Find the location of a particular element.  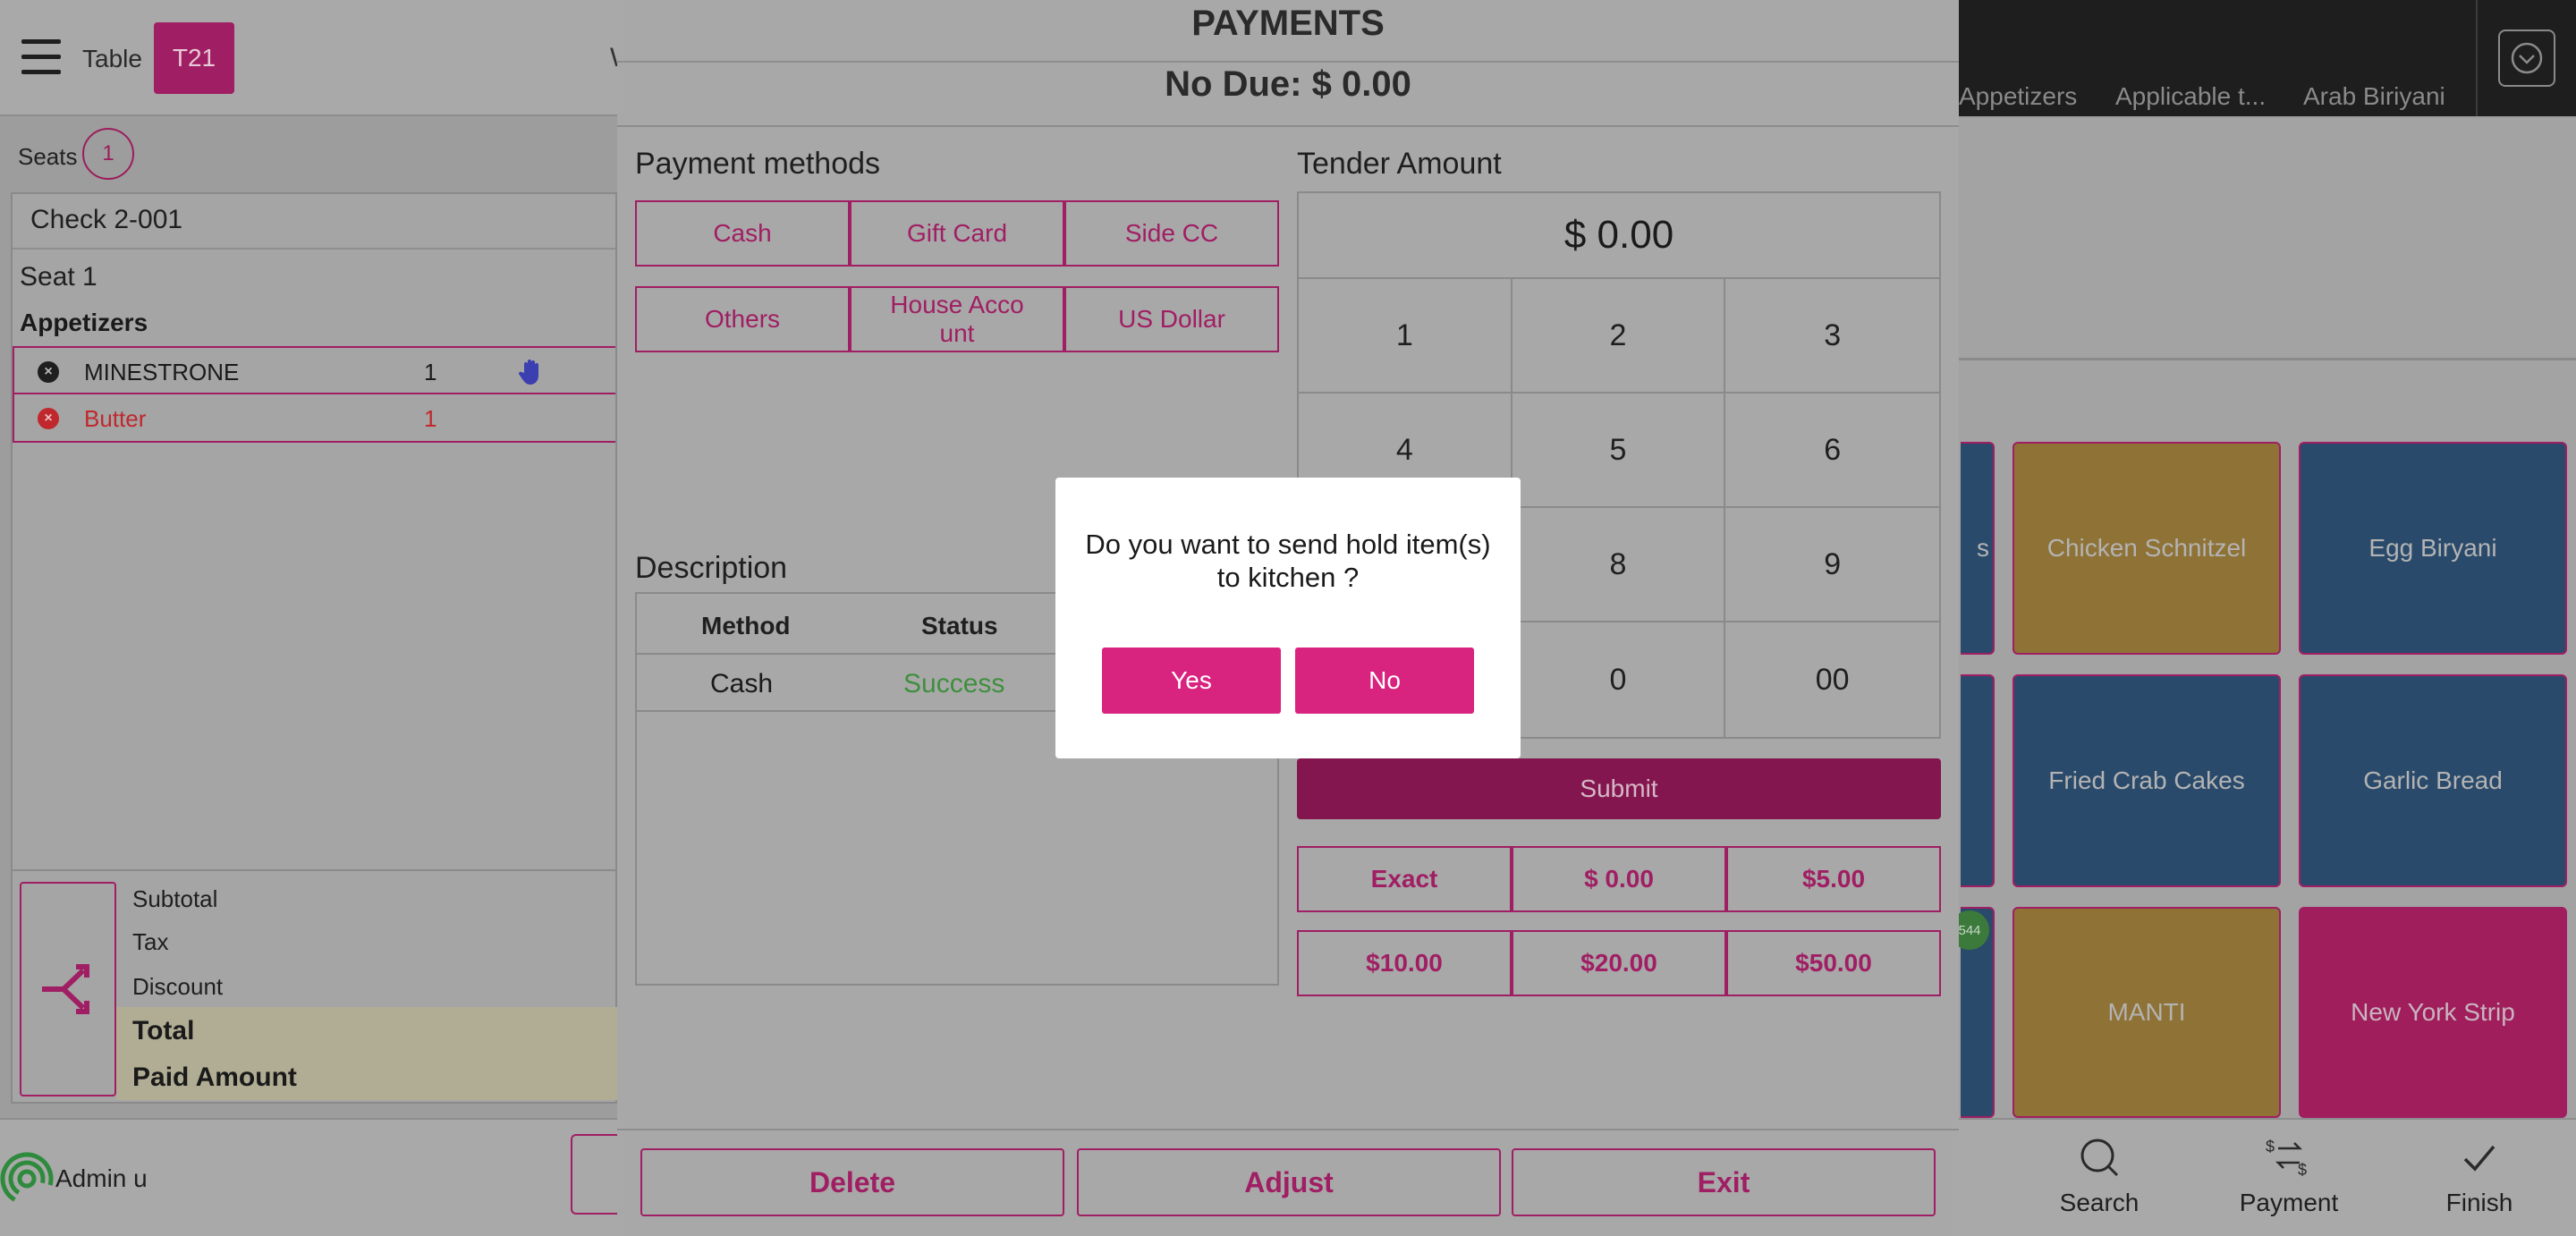

key-2: 2 is located at coordinates (1619, 336).